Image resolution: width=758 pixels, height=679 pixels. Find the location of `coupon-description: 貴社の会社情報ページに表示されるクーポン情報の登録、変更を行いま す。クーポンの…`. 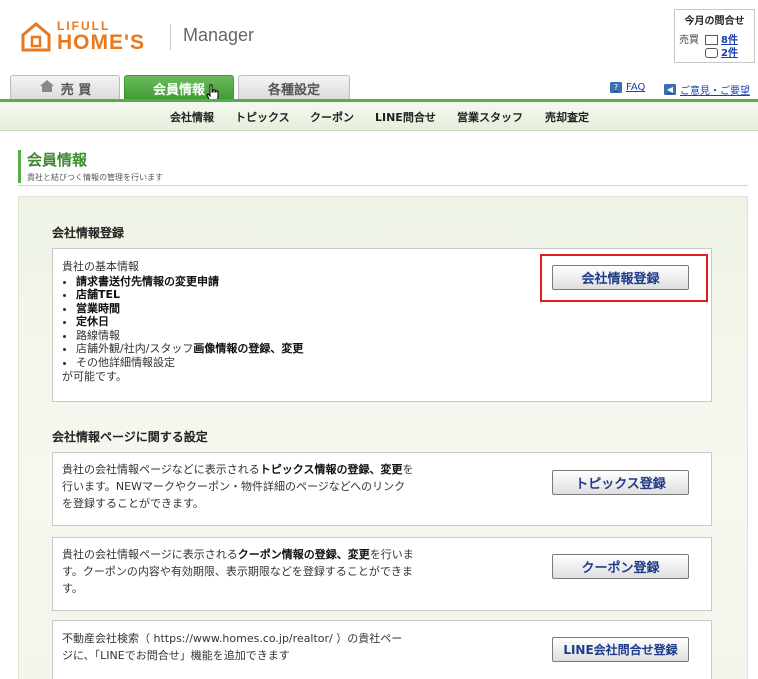

coupon-description: 貴社の会社情報ページに表示されるクーポン情報の登録、変更を行いま す。クーポンの… is located at coordinates (238, 571).